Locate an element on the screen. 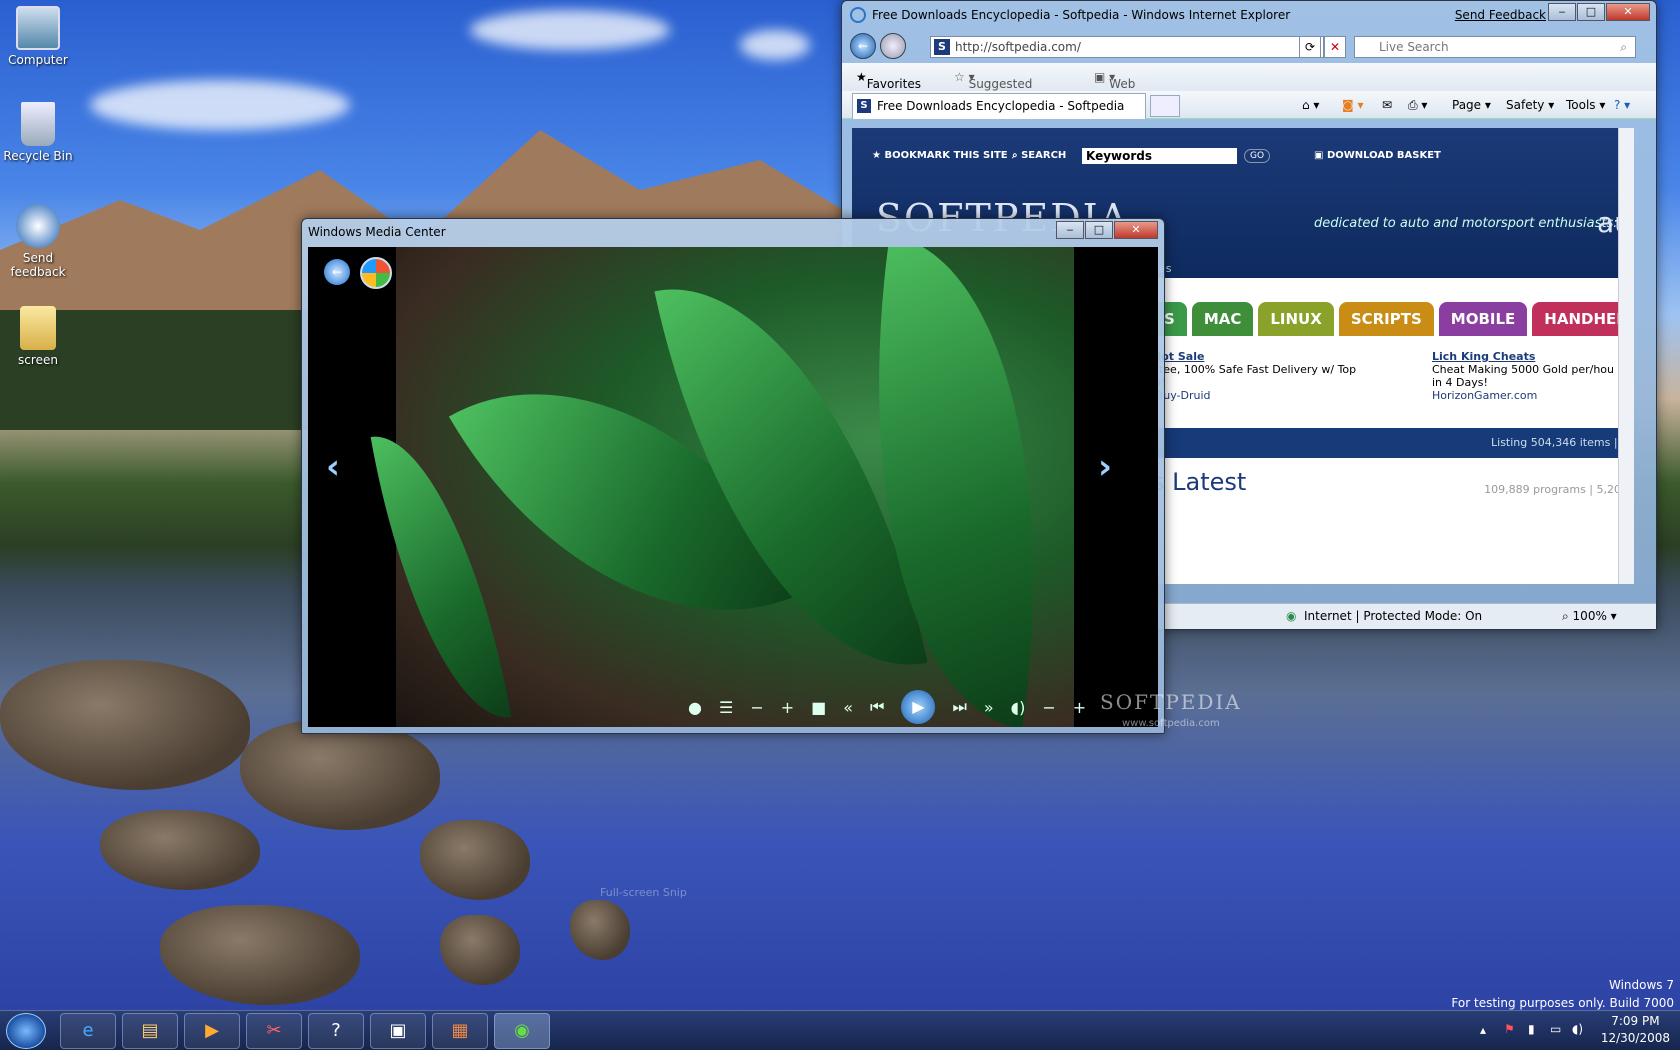 The height and width of the screenshot is (1050, 1680). desktop-icon-label: Send feedback is located at coordinates (38, 265).